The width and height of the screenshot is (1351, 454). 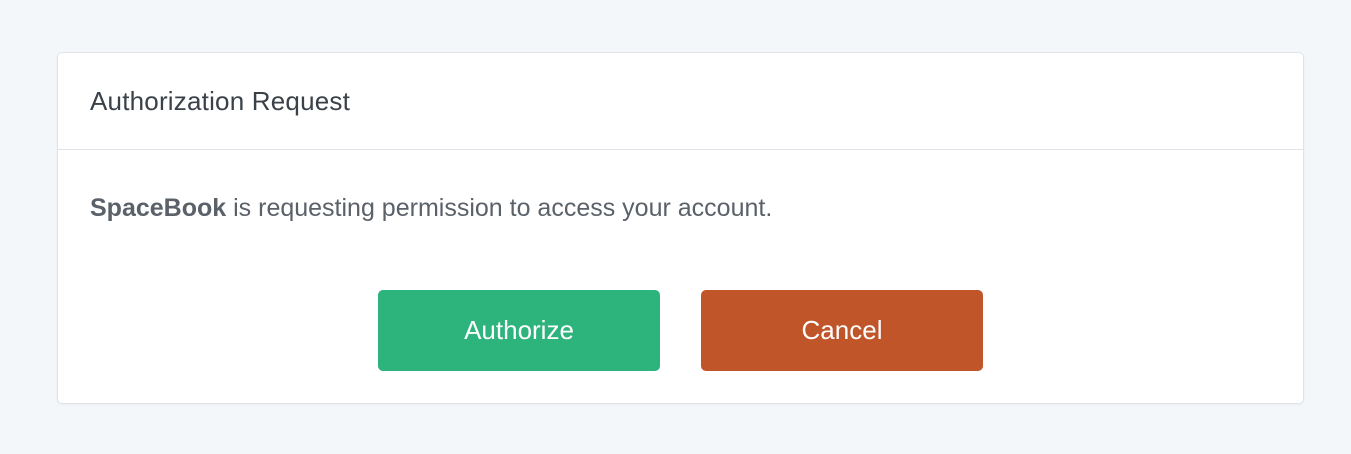 I want to click on authorize-button: Authorize, so click(x=519, y=330).